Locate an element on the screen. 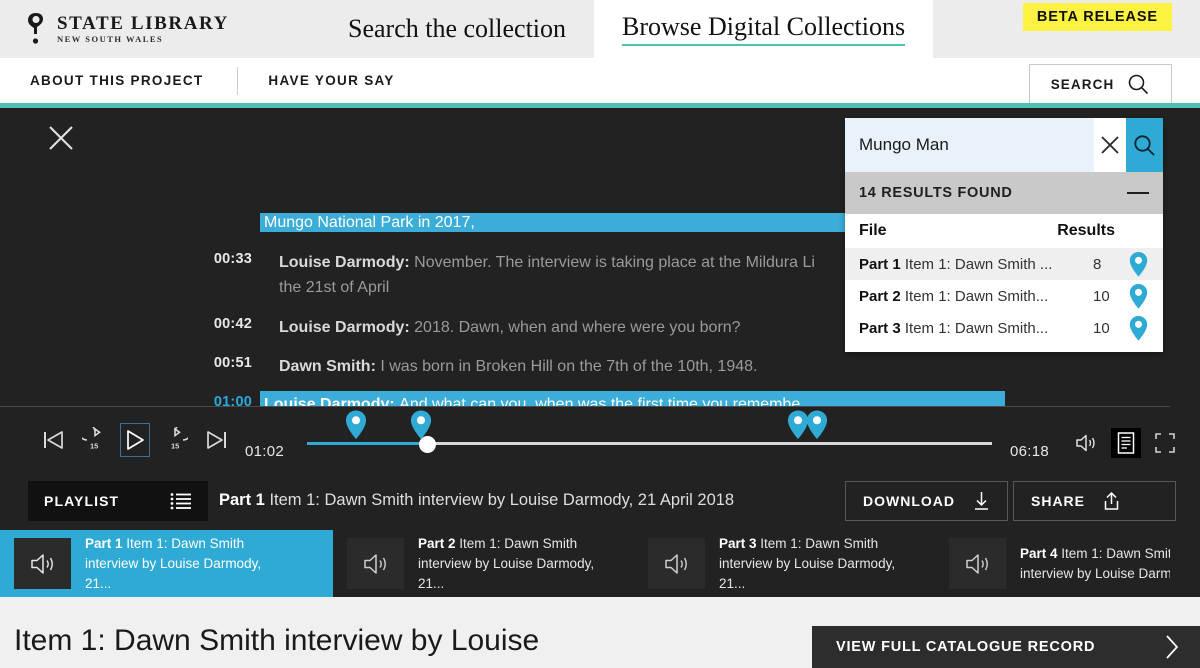 The width and height of the screenshot is (1200, 668). download-label: DOWNLOAD is located at coordinates (909, 501).